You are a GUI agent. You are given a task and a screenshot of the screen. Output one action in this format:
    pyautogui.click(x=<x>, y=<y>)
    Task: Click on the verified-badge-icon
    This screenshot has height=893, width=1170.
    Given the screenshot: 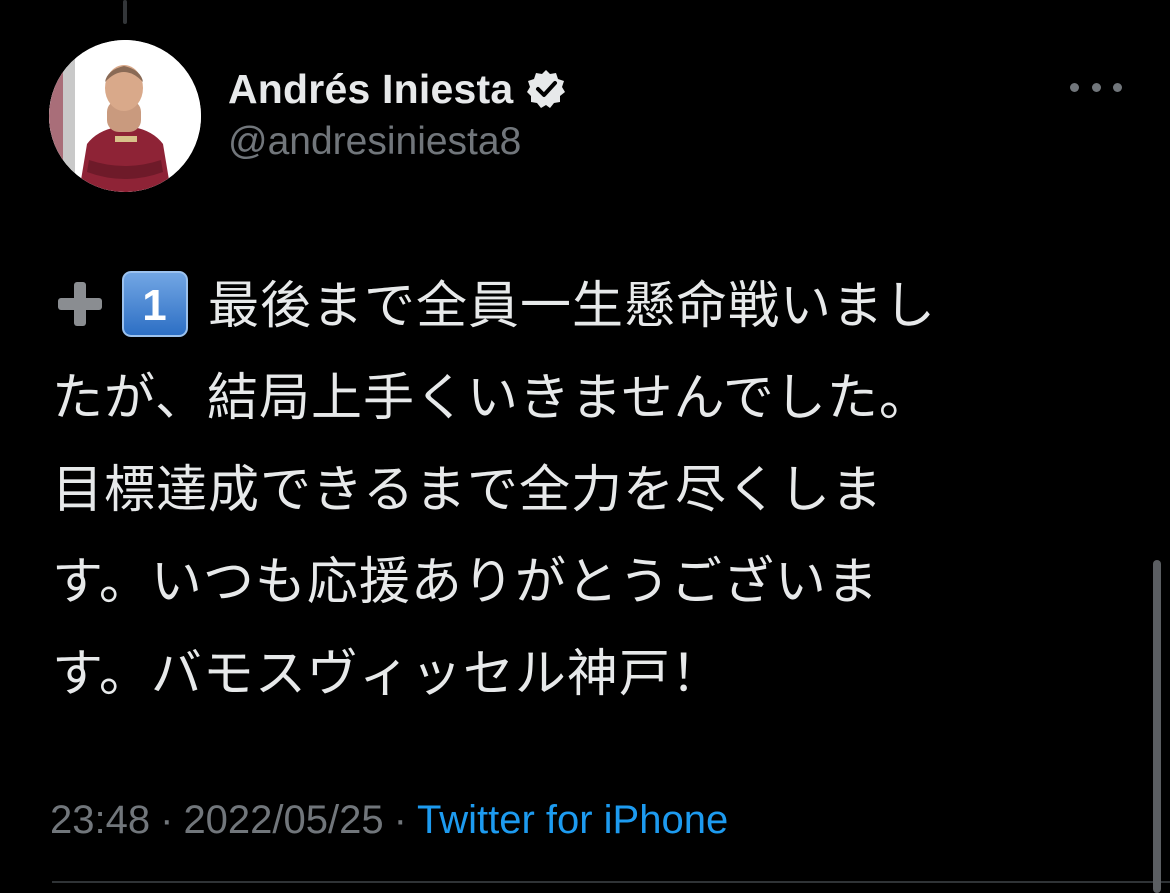 What is the action you would take?
    pyautogui.click(x=546, y=89)
    